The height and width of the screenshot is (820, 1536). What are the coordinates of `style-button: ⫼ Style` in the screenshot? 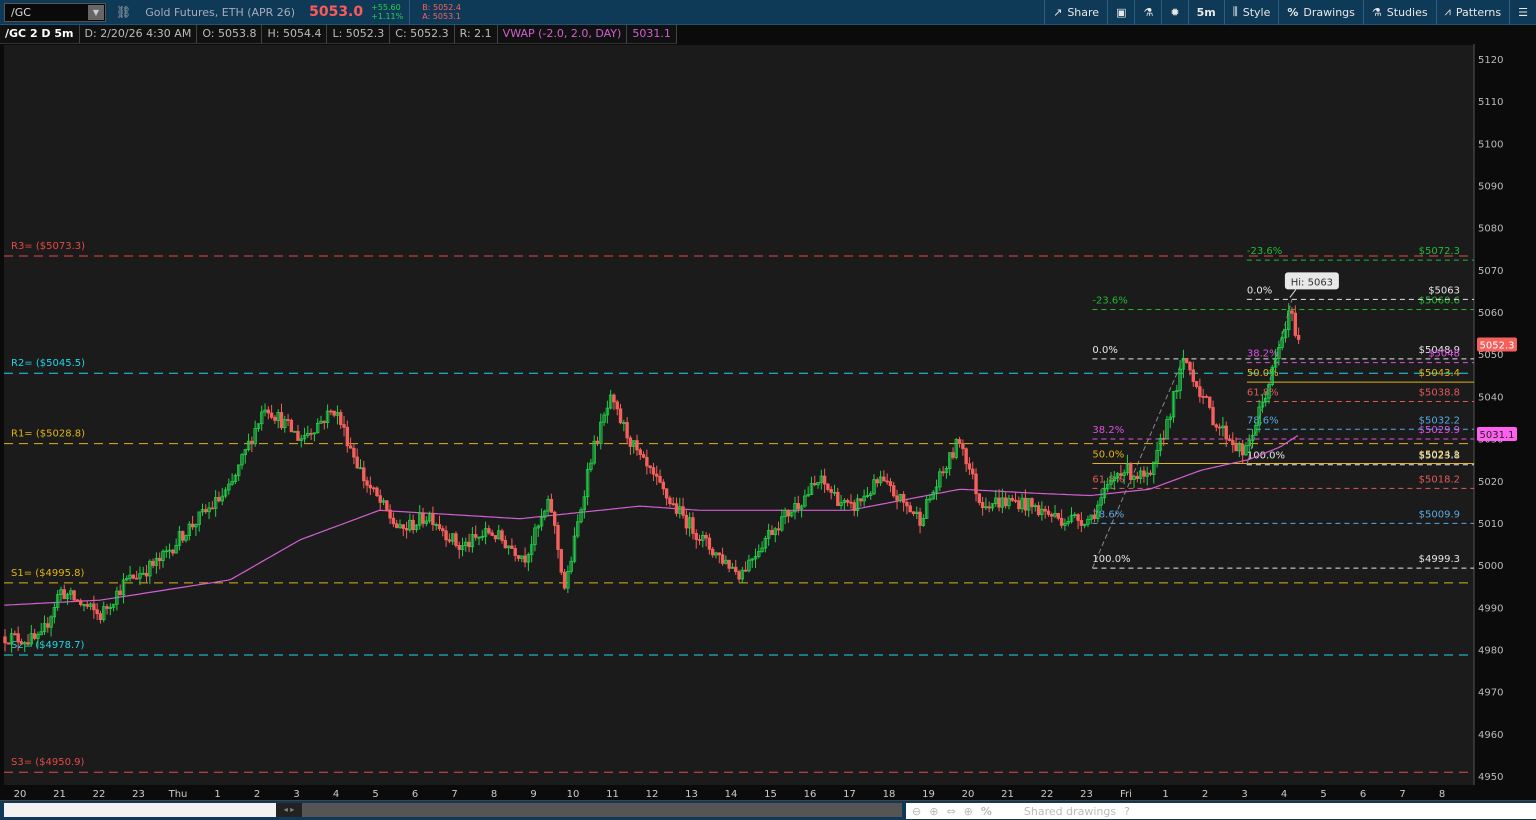 It's located at (1251, 12).